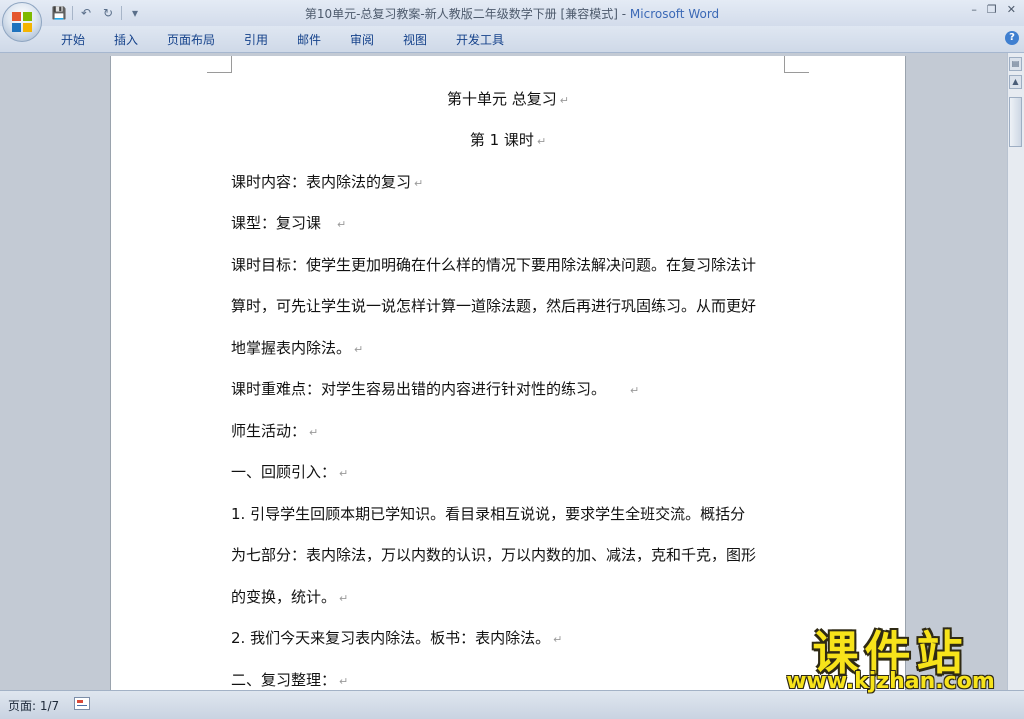 The height and width of the screenshot is (719, 1024). What do you see at coordinates (1015, 82) in the screenshot?
I see `scroll-up-icon: ▲` at bounding box center [1015, 82].